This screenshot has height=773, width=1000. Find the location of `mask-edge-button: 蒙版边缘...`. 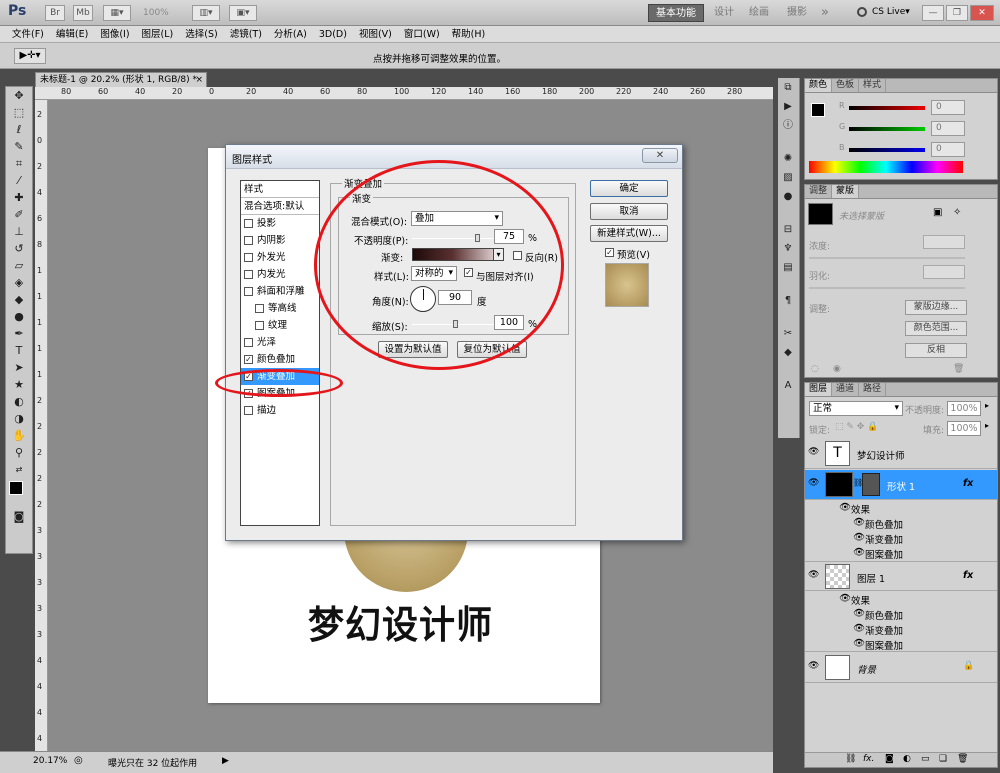

mask-edge-button: 蒙版边缘... is located at coordinates (936, 307).